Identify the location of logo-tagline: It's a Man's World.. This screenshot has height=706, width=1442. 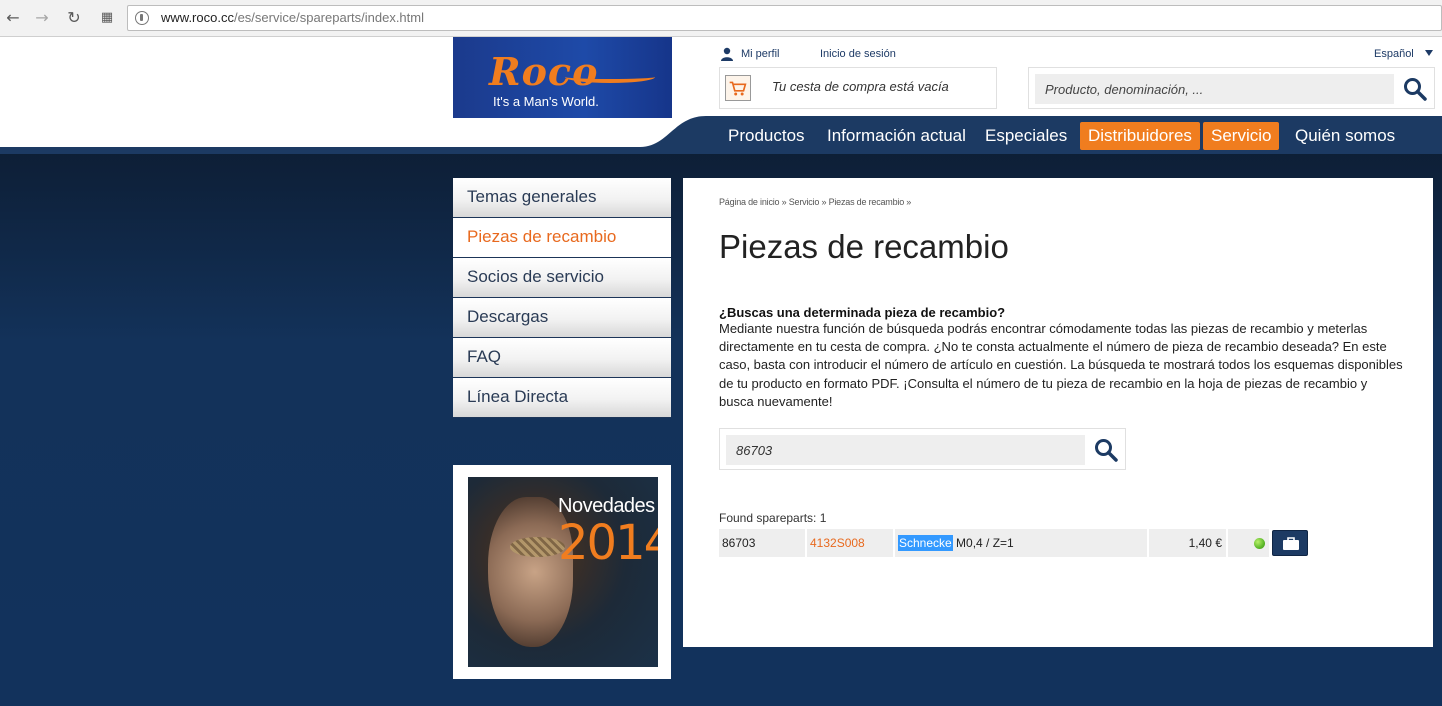
(546, 101).